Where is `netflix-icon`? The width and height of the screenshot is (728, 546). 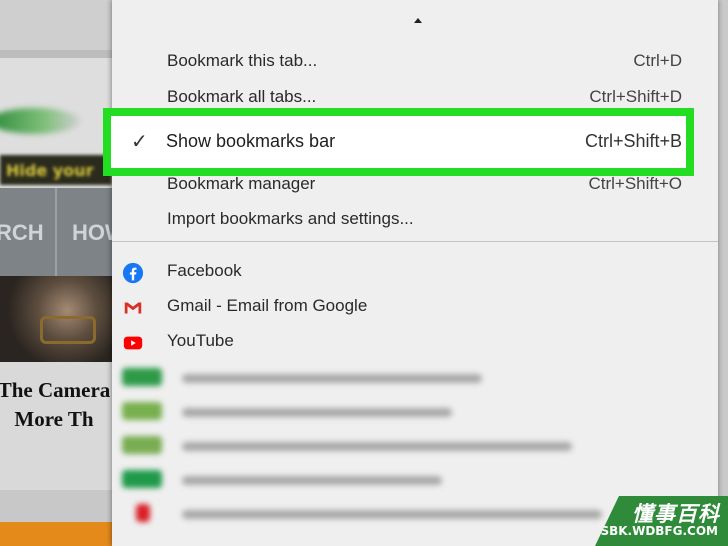 netflix-icon is located at coordinates (143, 513).